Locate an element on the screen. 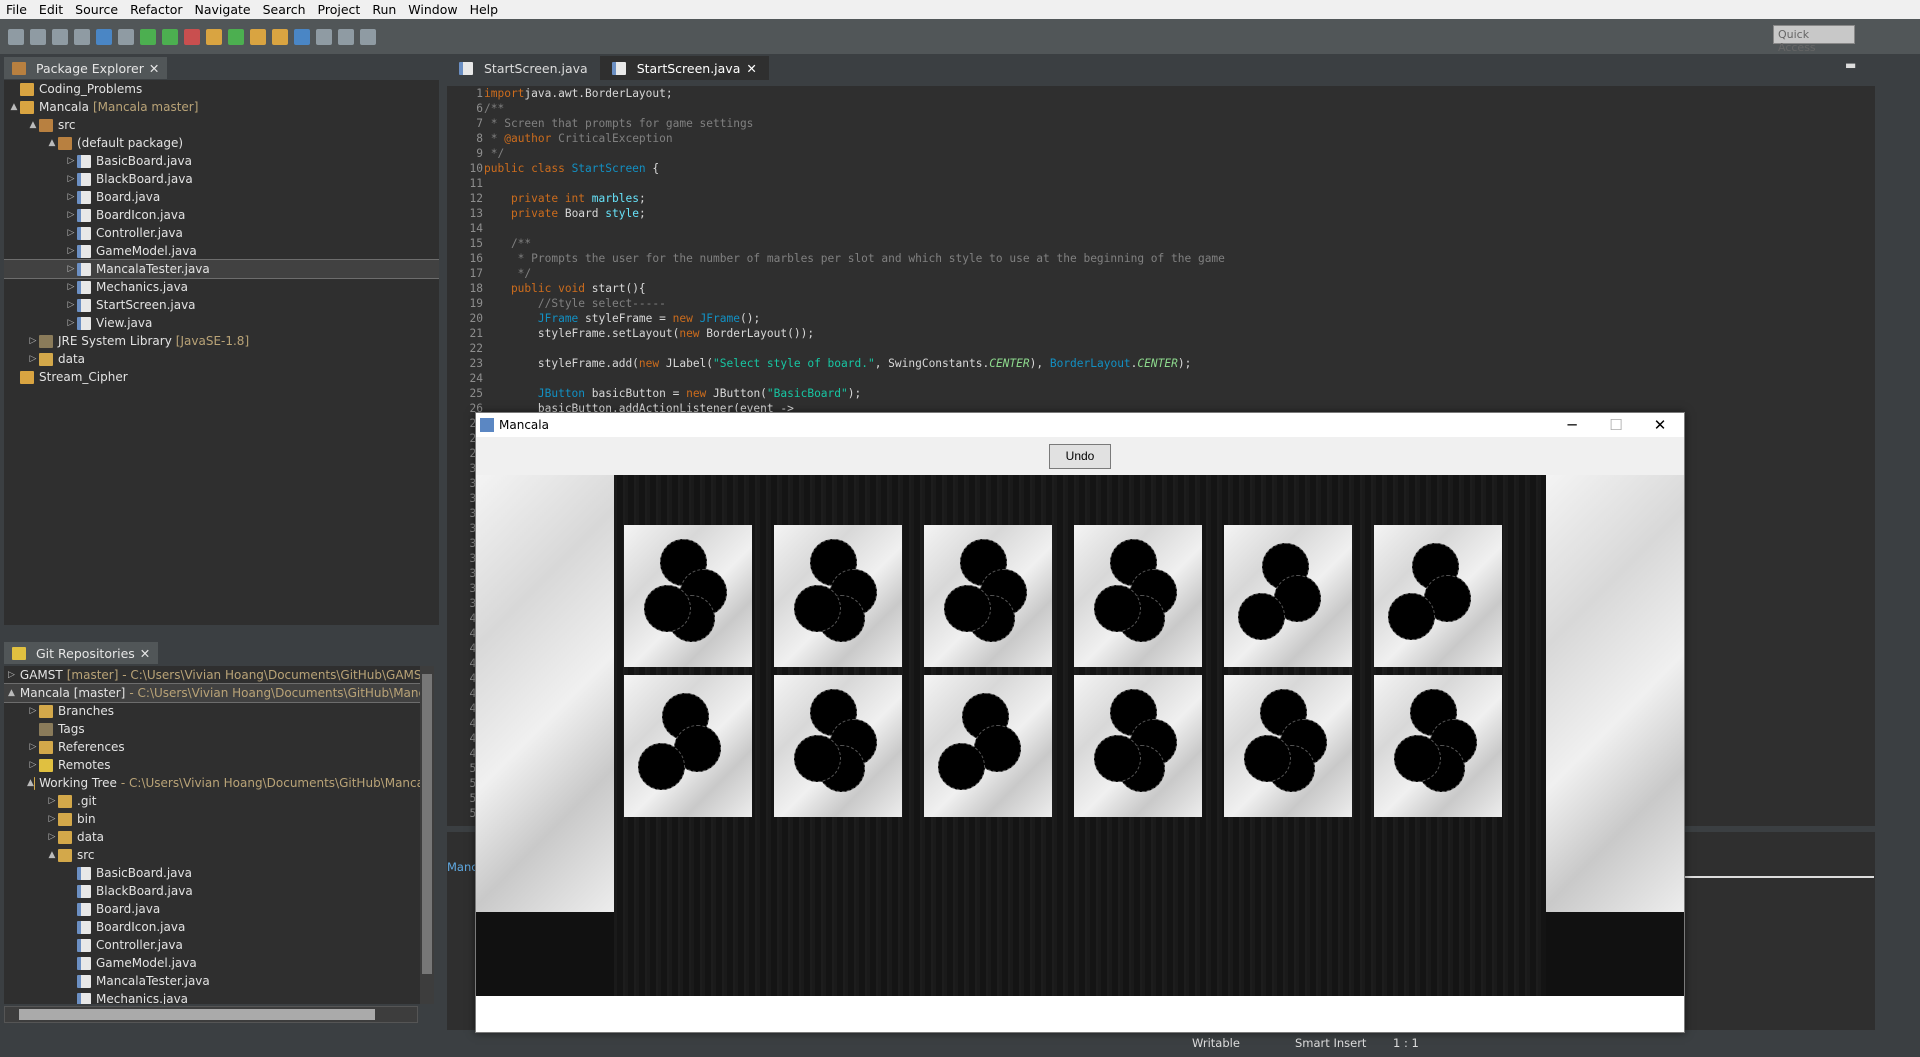 Image resolution: width=1920 pixels, height=1057 pixels. tree-item: BlackBoard.java is located at coordinates (214, 891).